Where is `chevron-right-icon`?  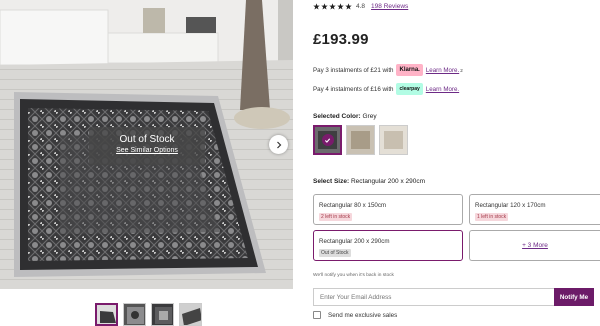
chevron-right-icon is located at coordinates (278, 144).